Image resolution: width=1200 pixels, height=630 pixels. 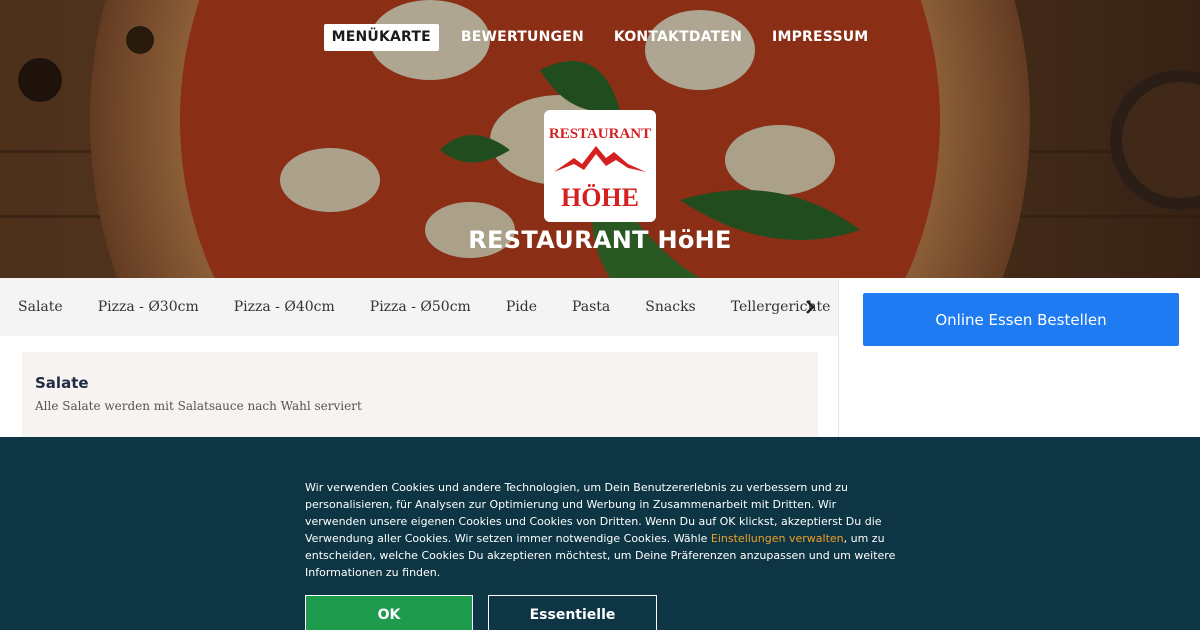 I want to click on category-tab-pizza-50: Pizza - Ø50cm, so click(x=420, y=307).